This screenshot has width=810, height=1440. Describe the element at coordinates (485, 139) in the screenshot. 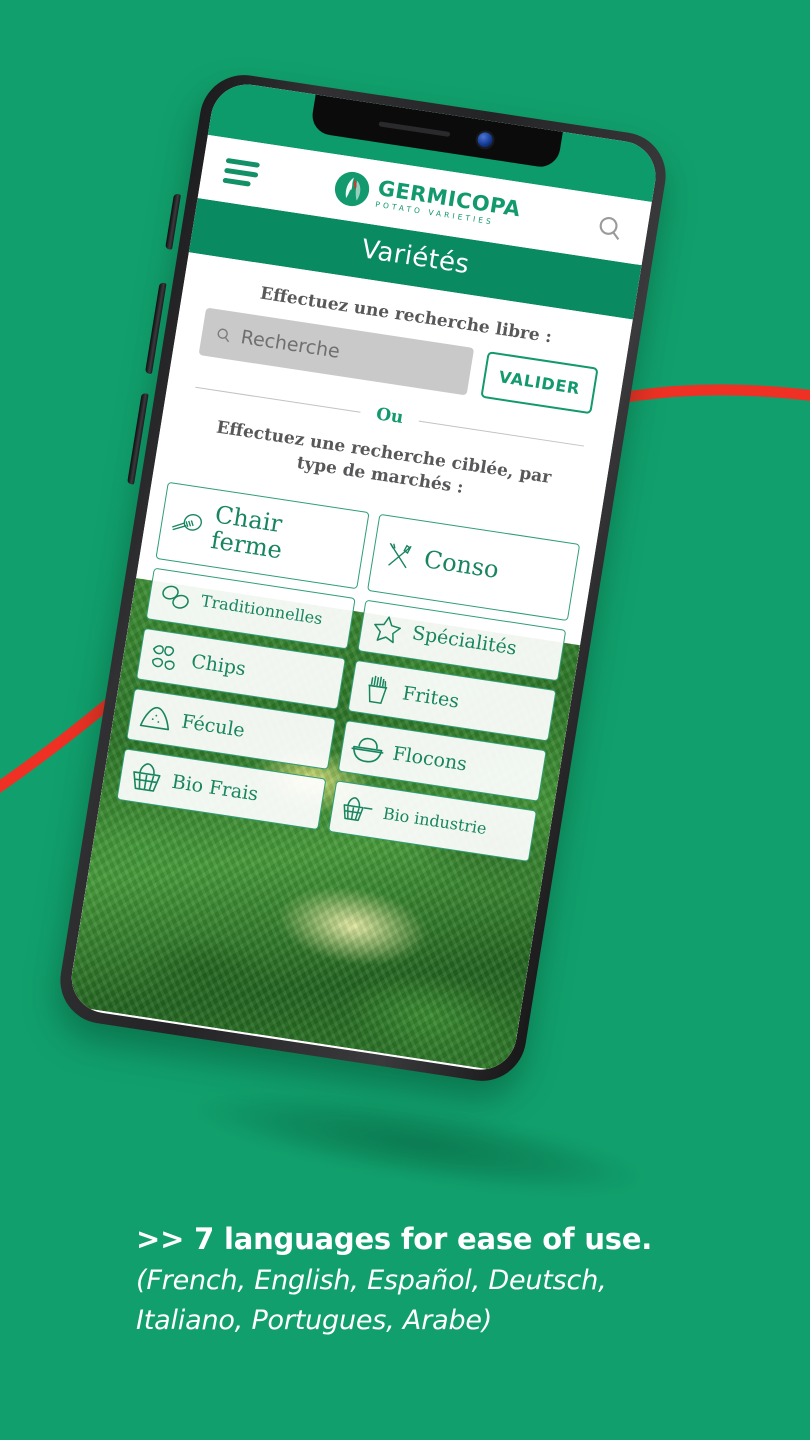

I see `front-camera-icon` at that location.